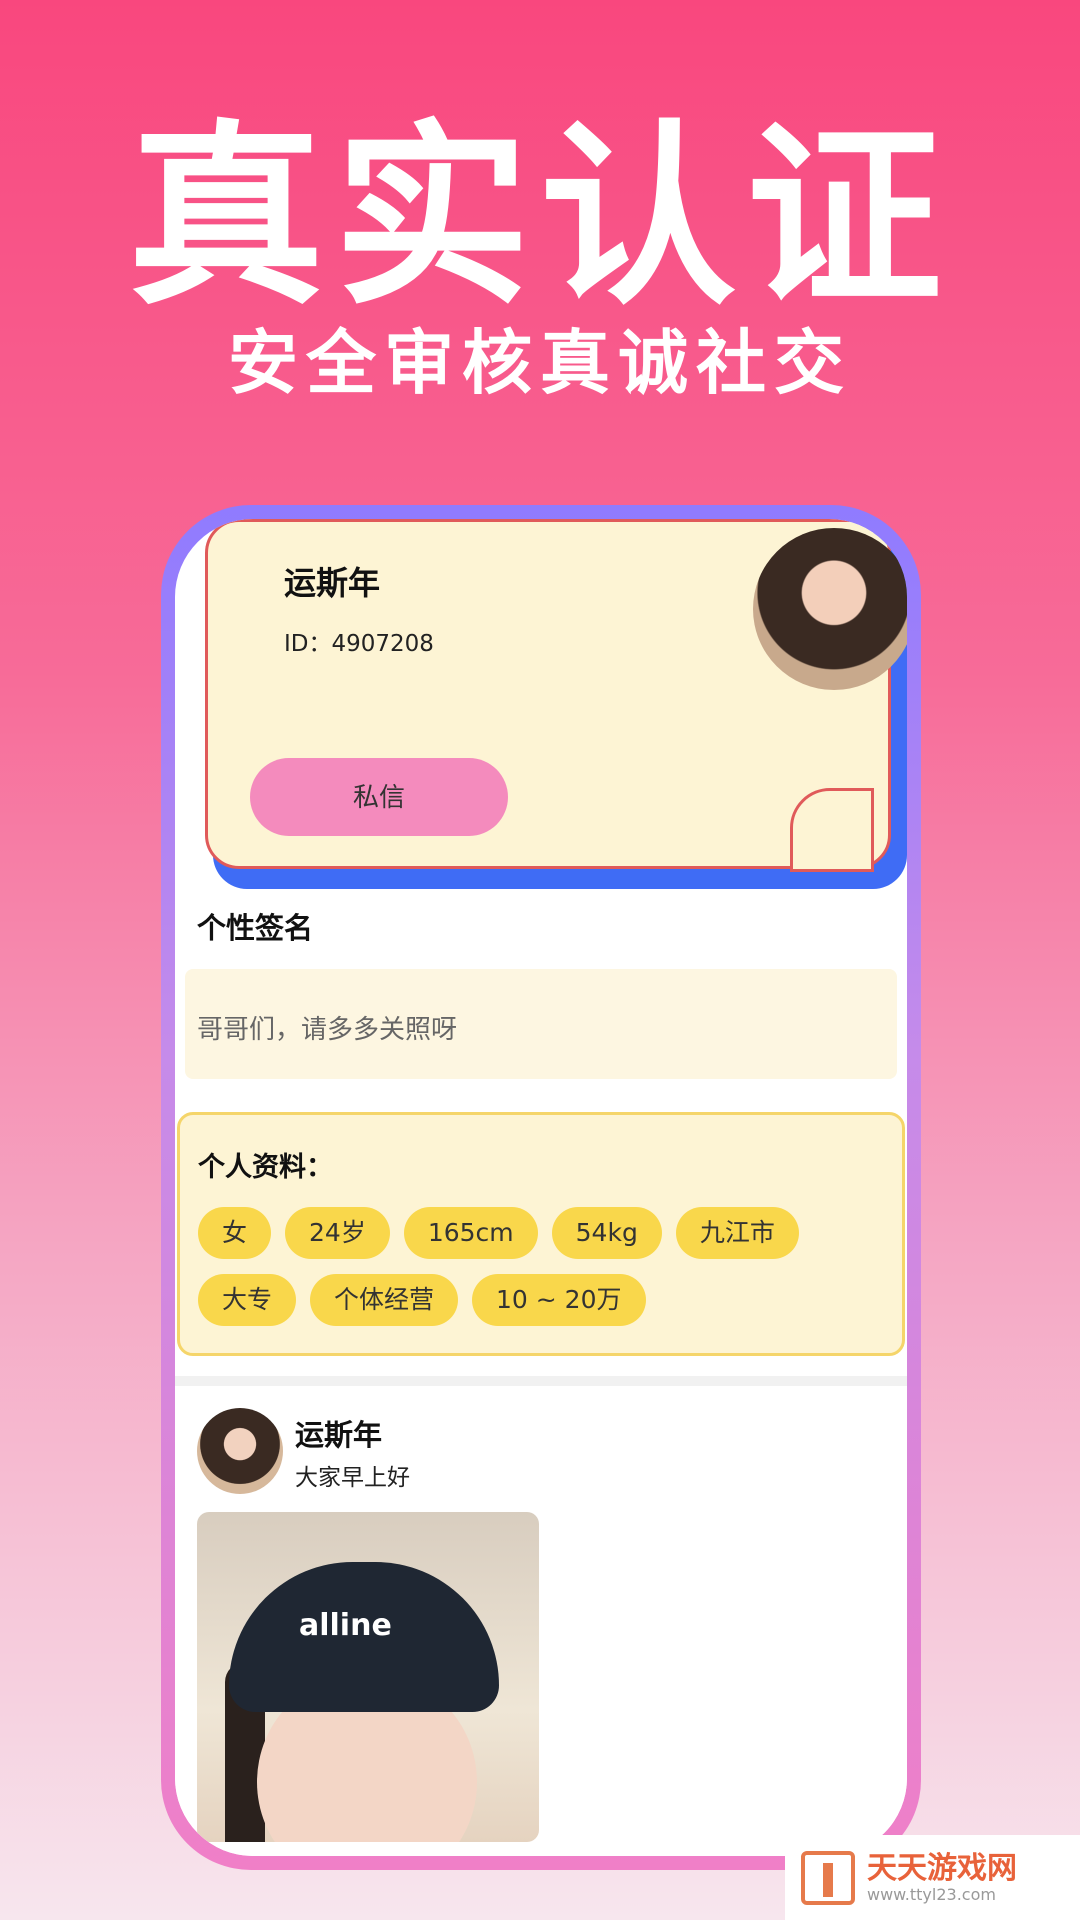 Image resolution: width=1080 pixels, height=1920 pixels. I want to click on post-photo: alline, so click(368, 1677).